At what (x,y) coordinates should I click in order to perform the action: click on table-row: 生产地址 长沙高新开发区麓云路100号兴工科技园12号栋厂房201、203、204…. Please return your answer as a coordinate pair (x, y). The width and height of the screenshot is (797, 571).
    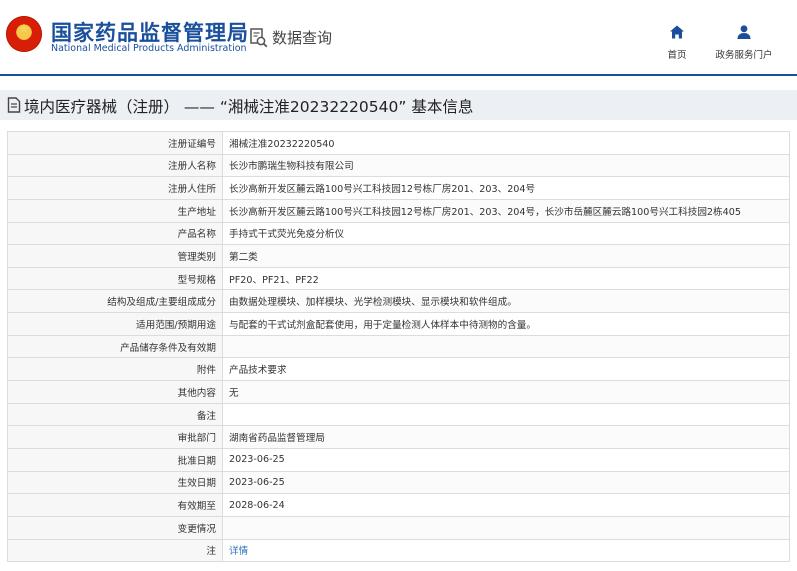
    Looking at the image, I should click on (398, 210).